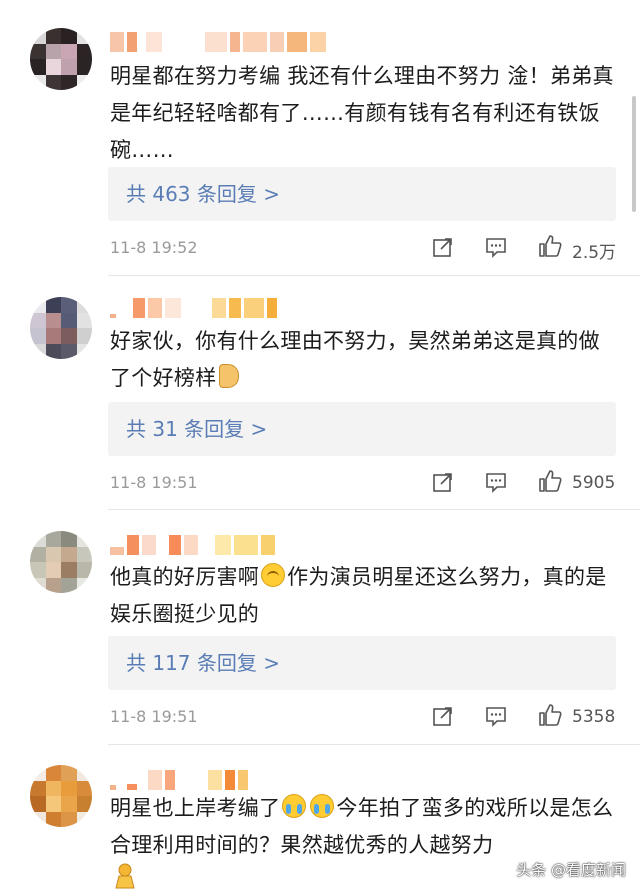  I want to click on watermark: 头条 @看度新闻, so click(571, 870).